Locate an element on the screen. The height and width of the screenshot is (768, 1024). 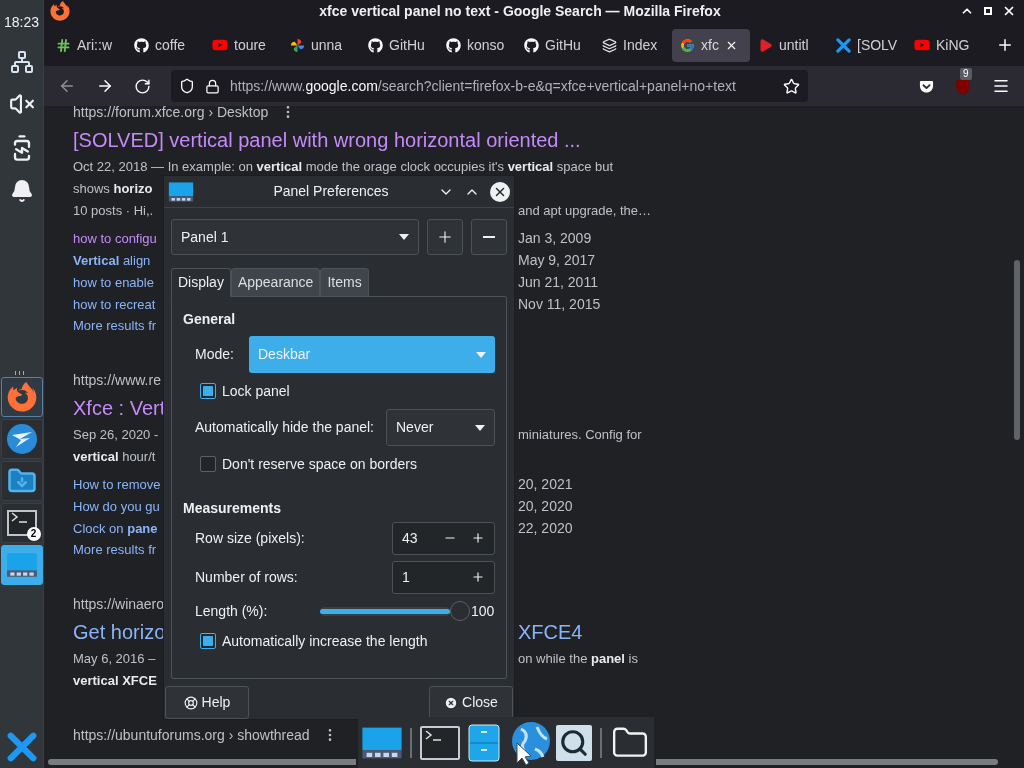
result-url: https://www.re is located at coordinates (117, 380).